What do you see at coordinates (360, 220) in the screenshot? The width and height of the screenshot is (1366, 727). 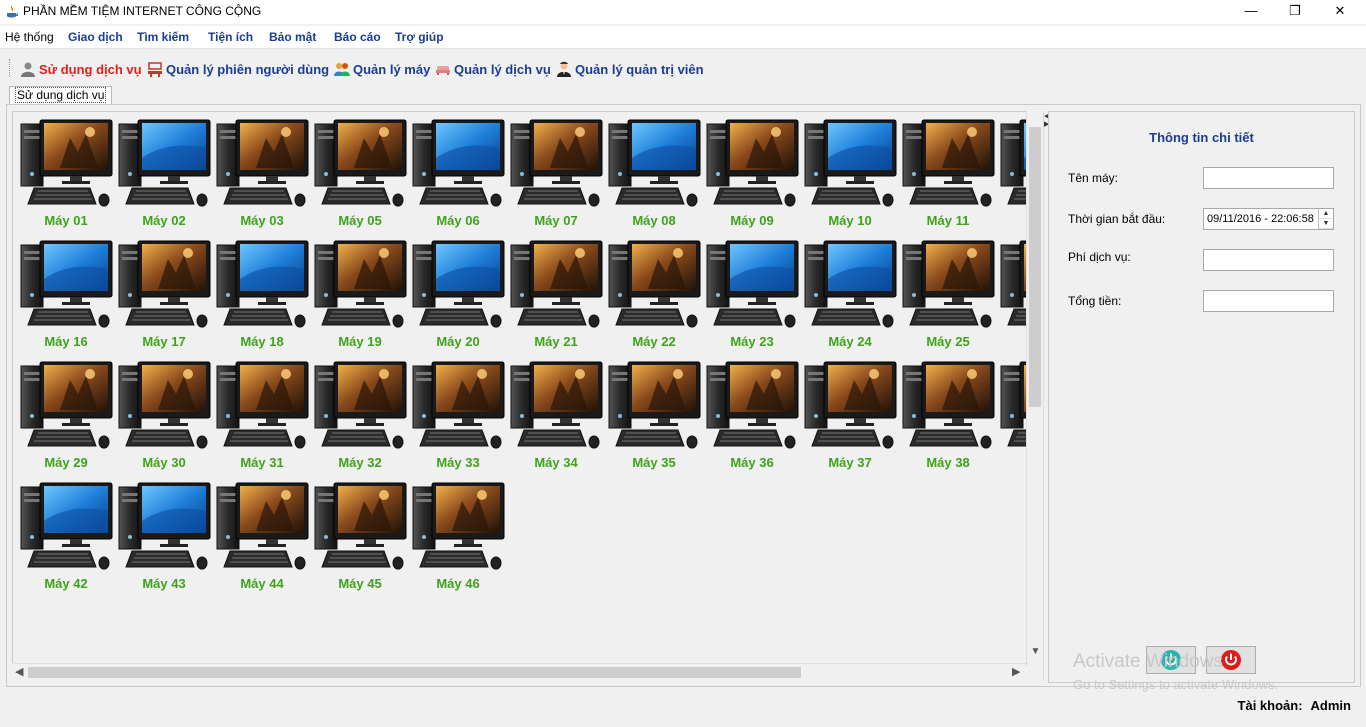 I see `machine-label: Máy 05` at bounding box center [360, 220].